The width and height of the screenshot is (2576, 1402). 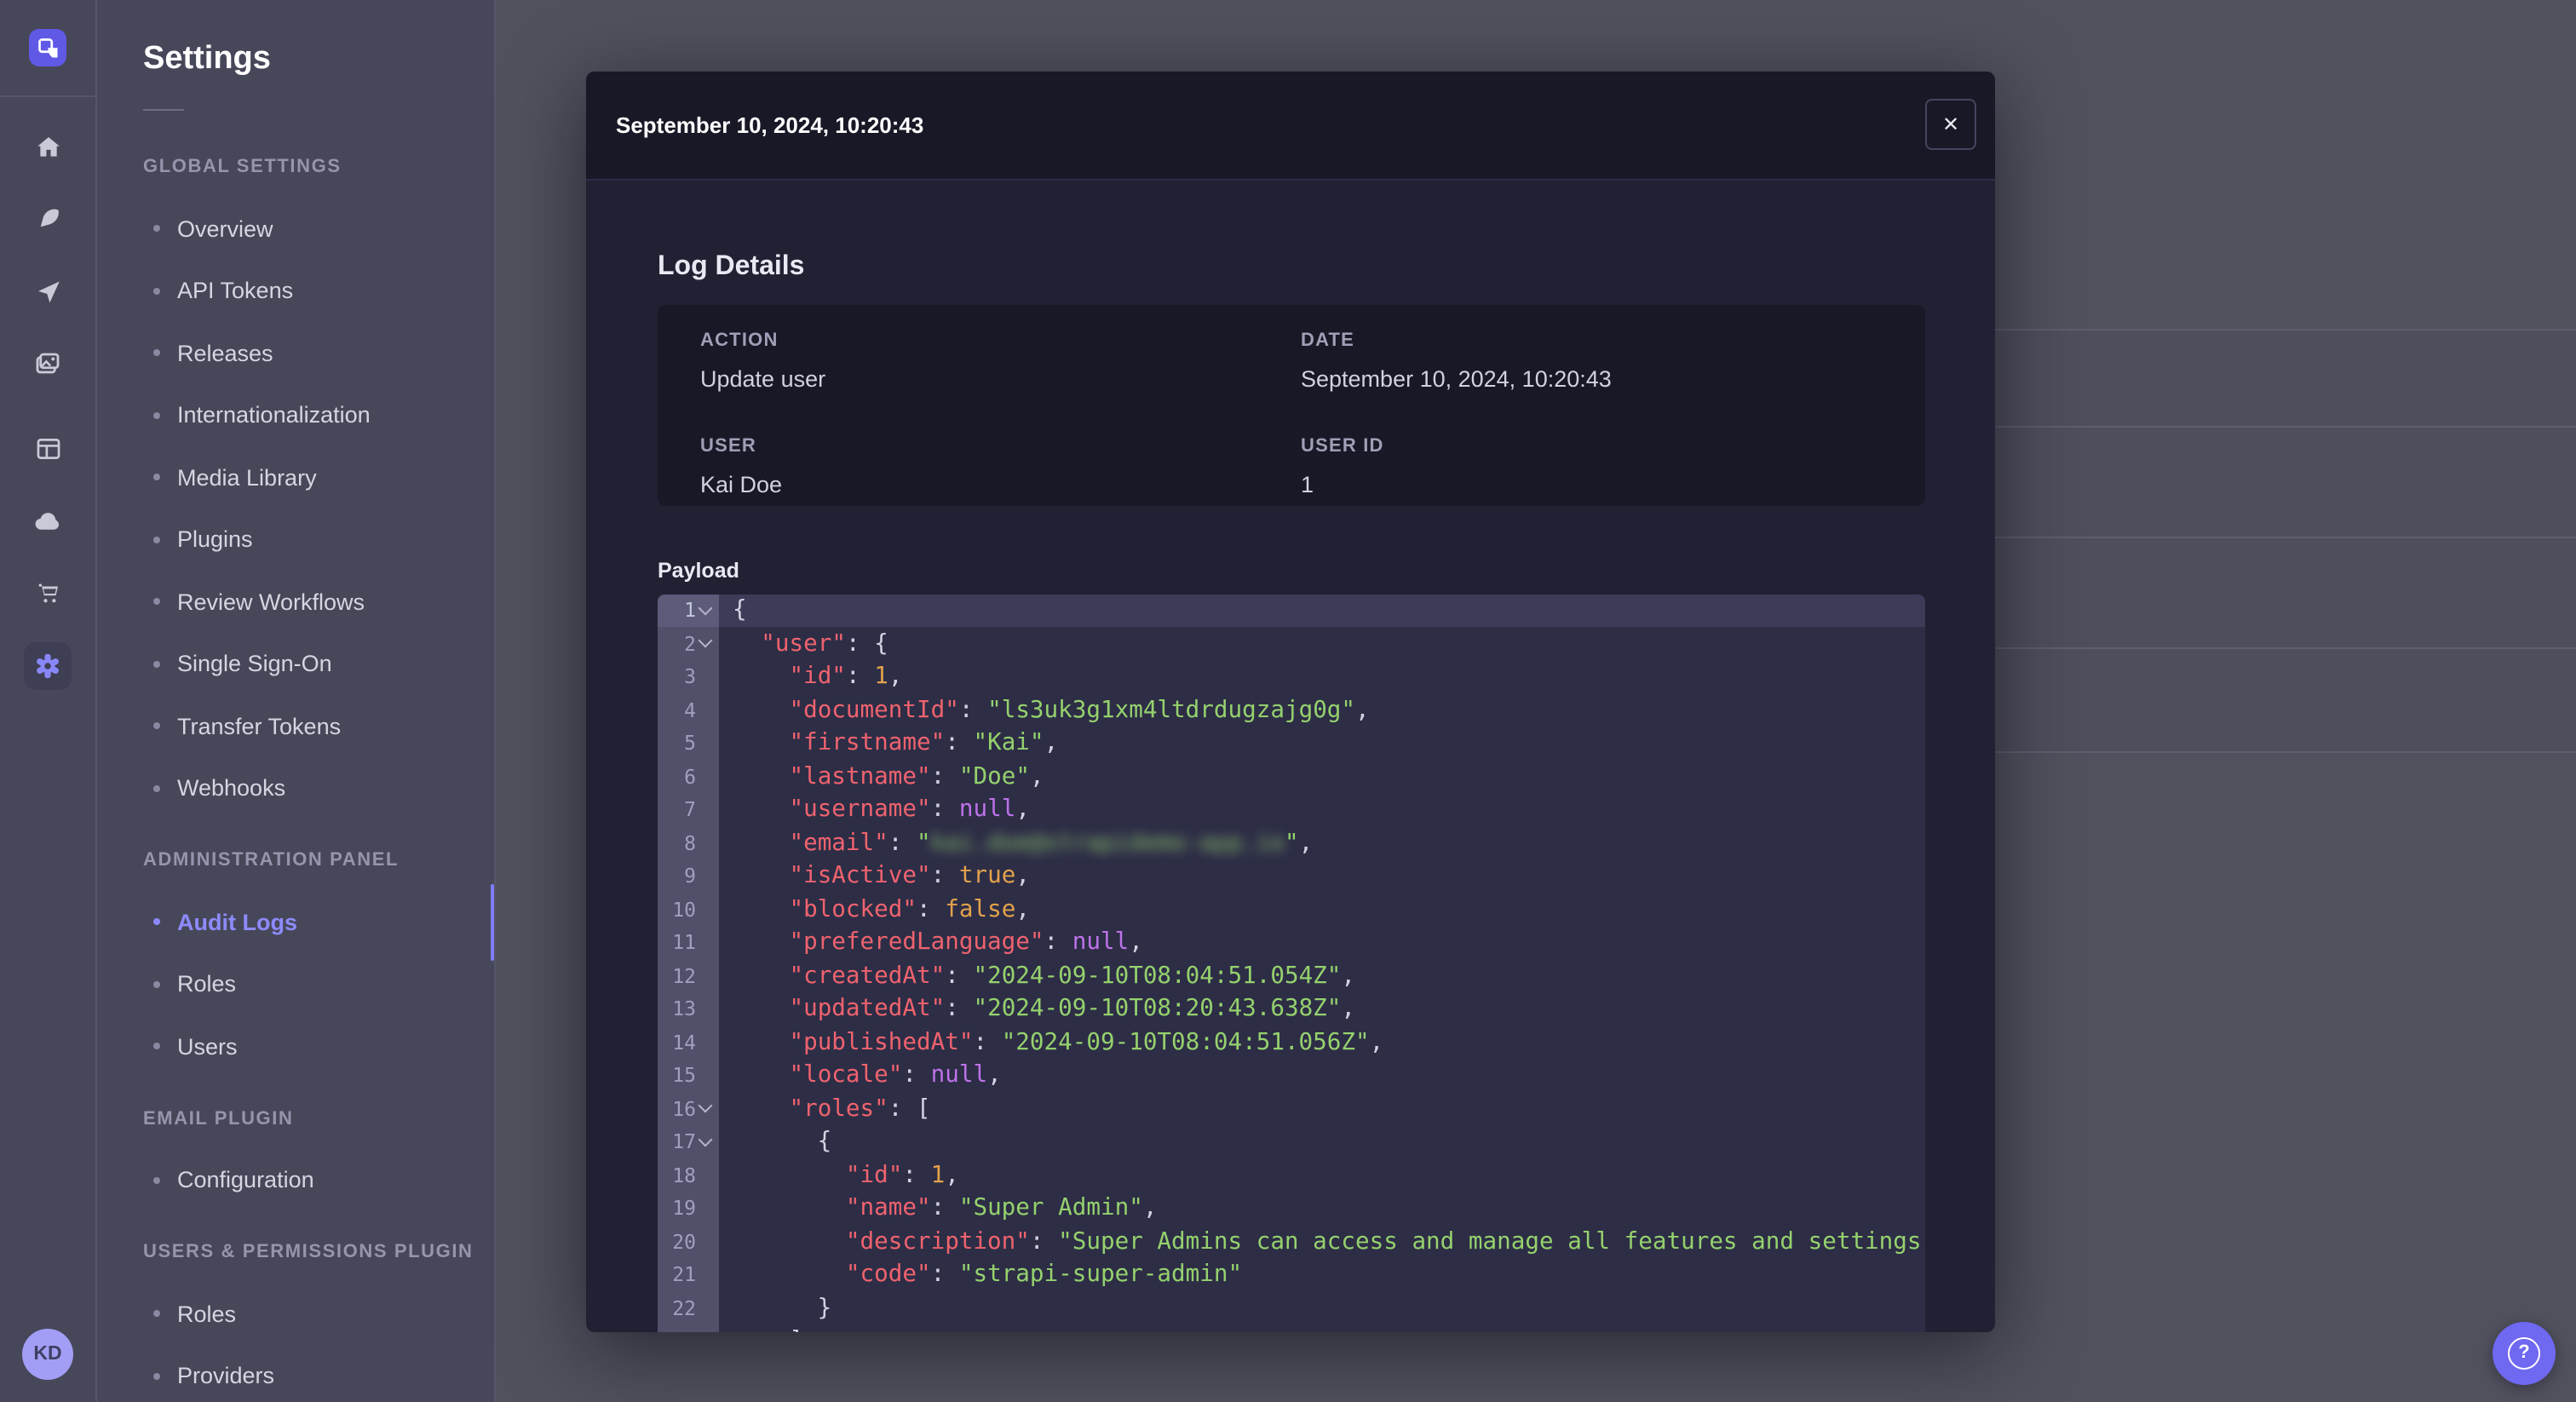 What do you see at coordinates (319, 415) in the screenshot?
I see `sidebar-item-internationalization: Internationalization` at bounding box center [319, 415].